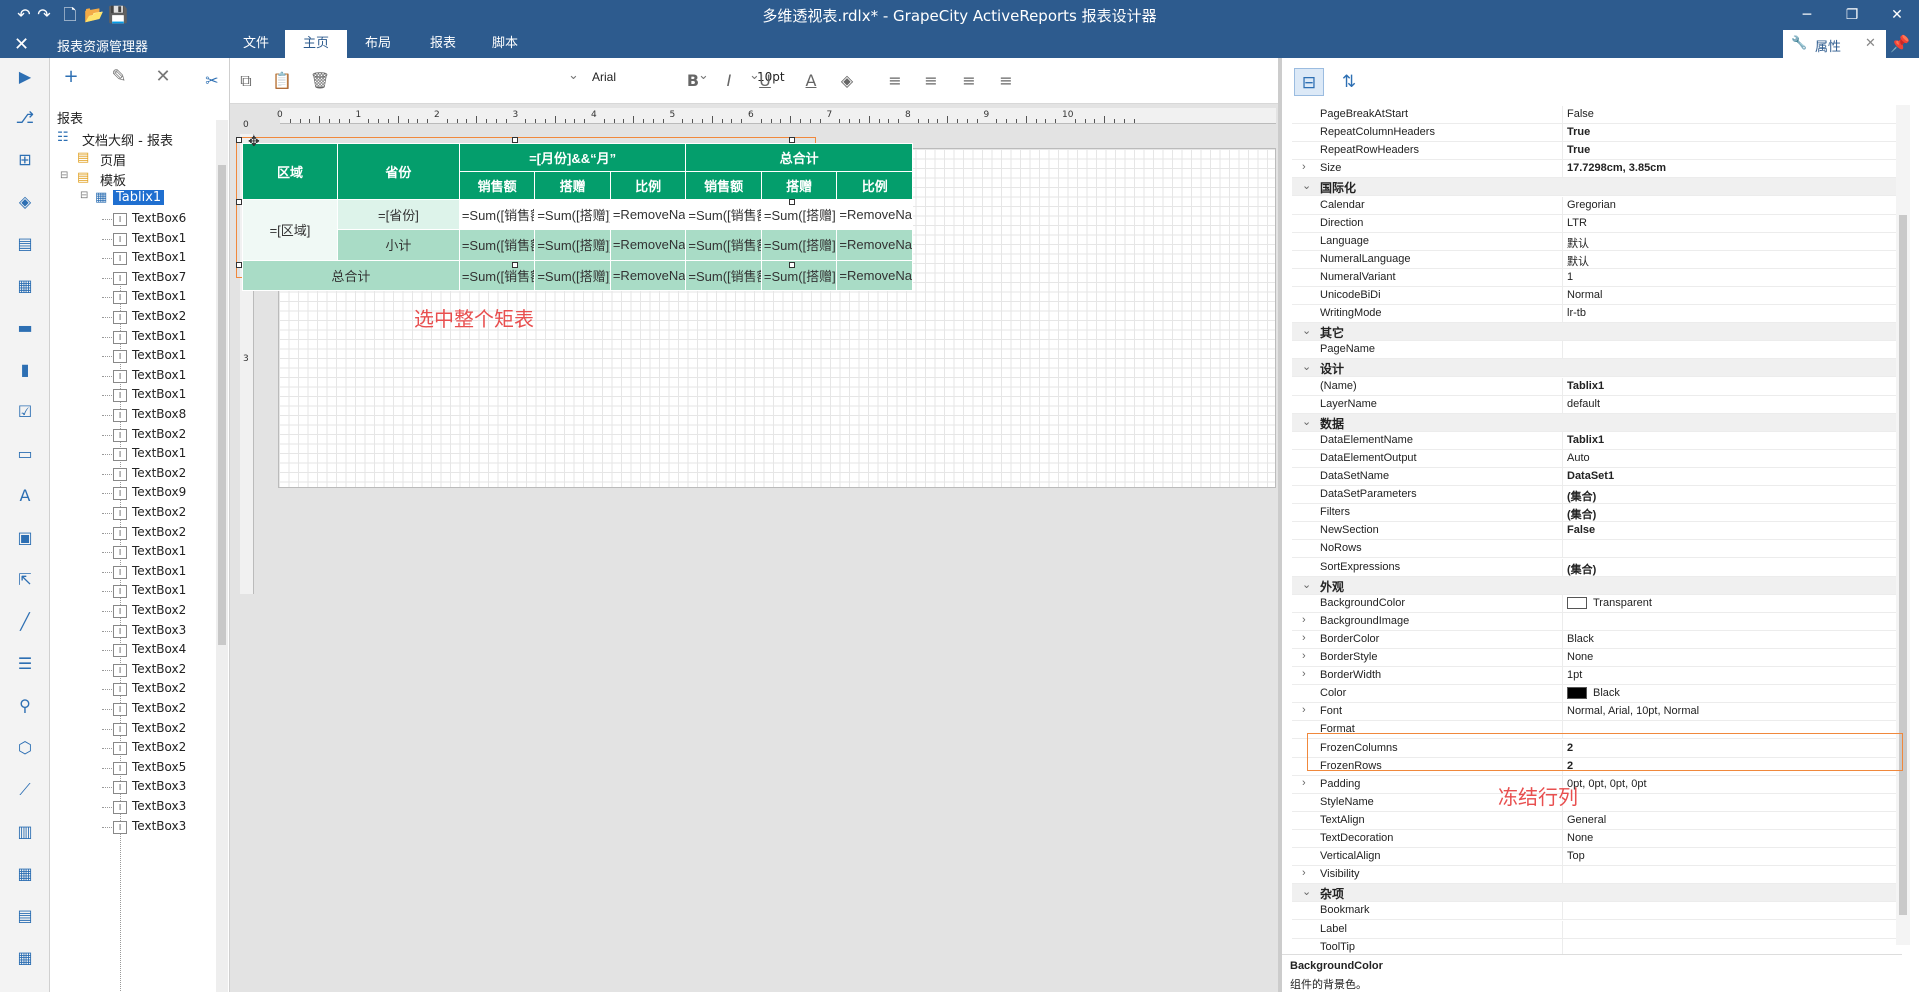  What do you see at coordinates (159, 414) in the screenshot?
I see `tree-item-textbox: TextBox8` at bounding box center [159, 414].